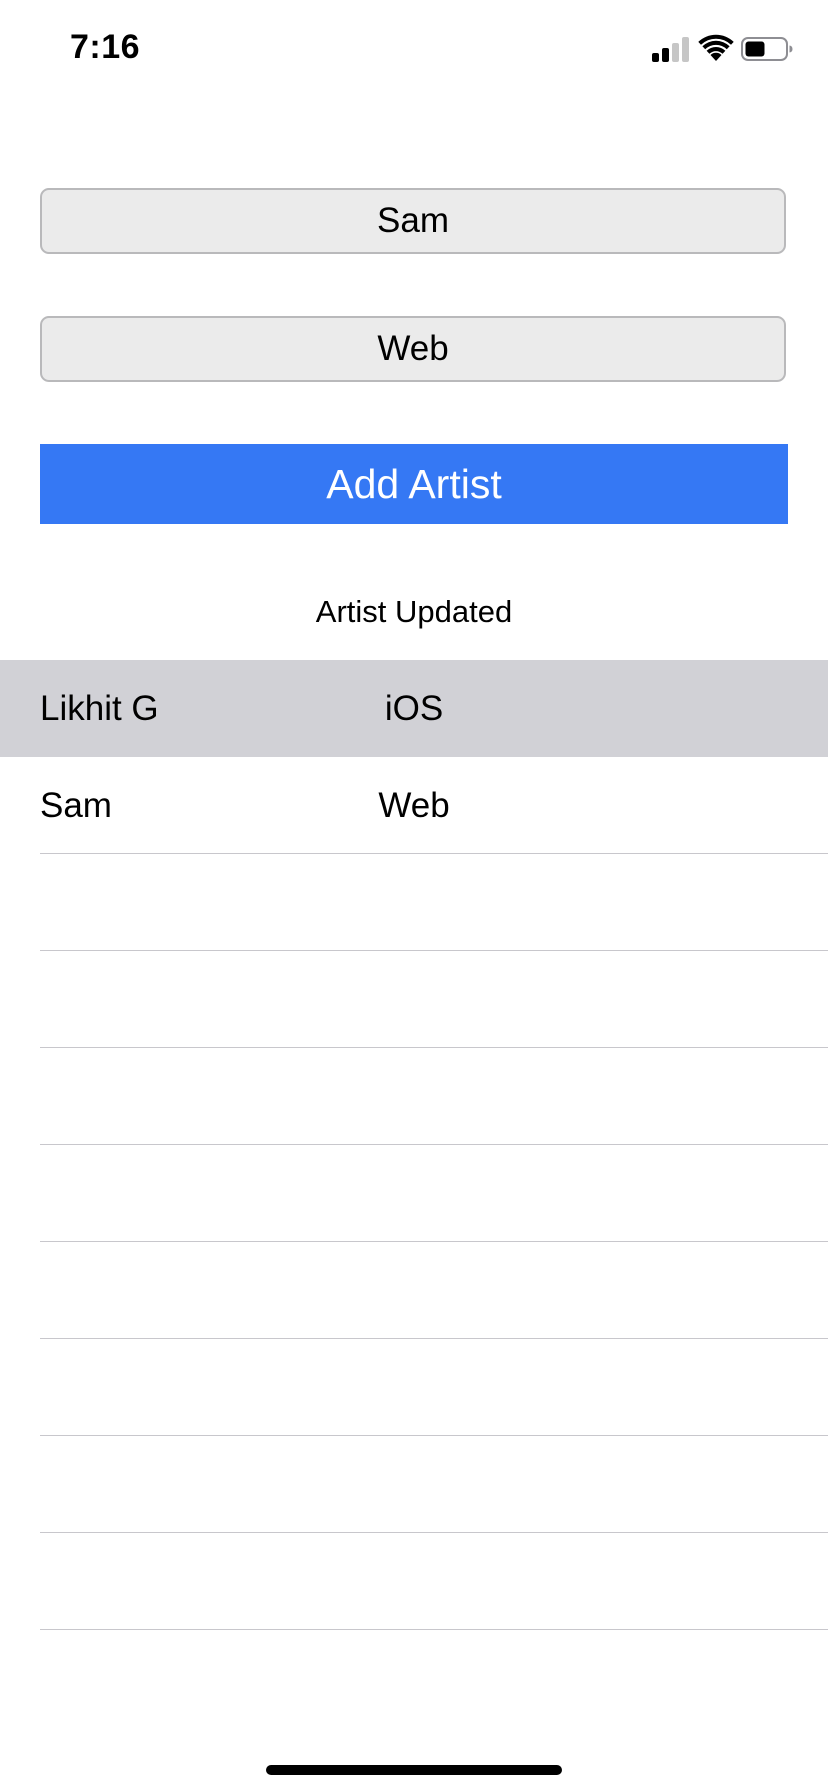  Describe the element at coordinates (767, 49) in the screenshot. I see `battery-icon` at that location.